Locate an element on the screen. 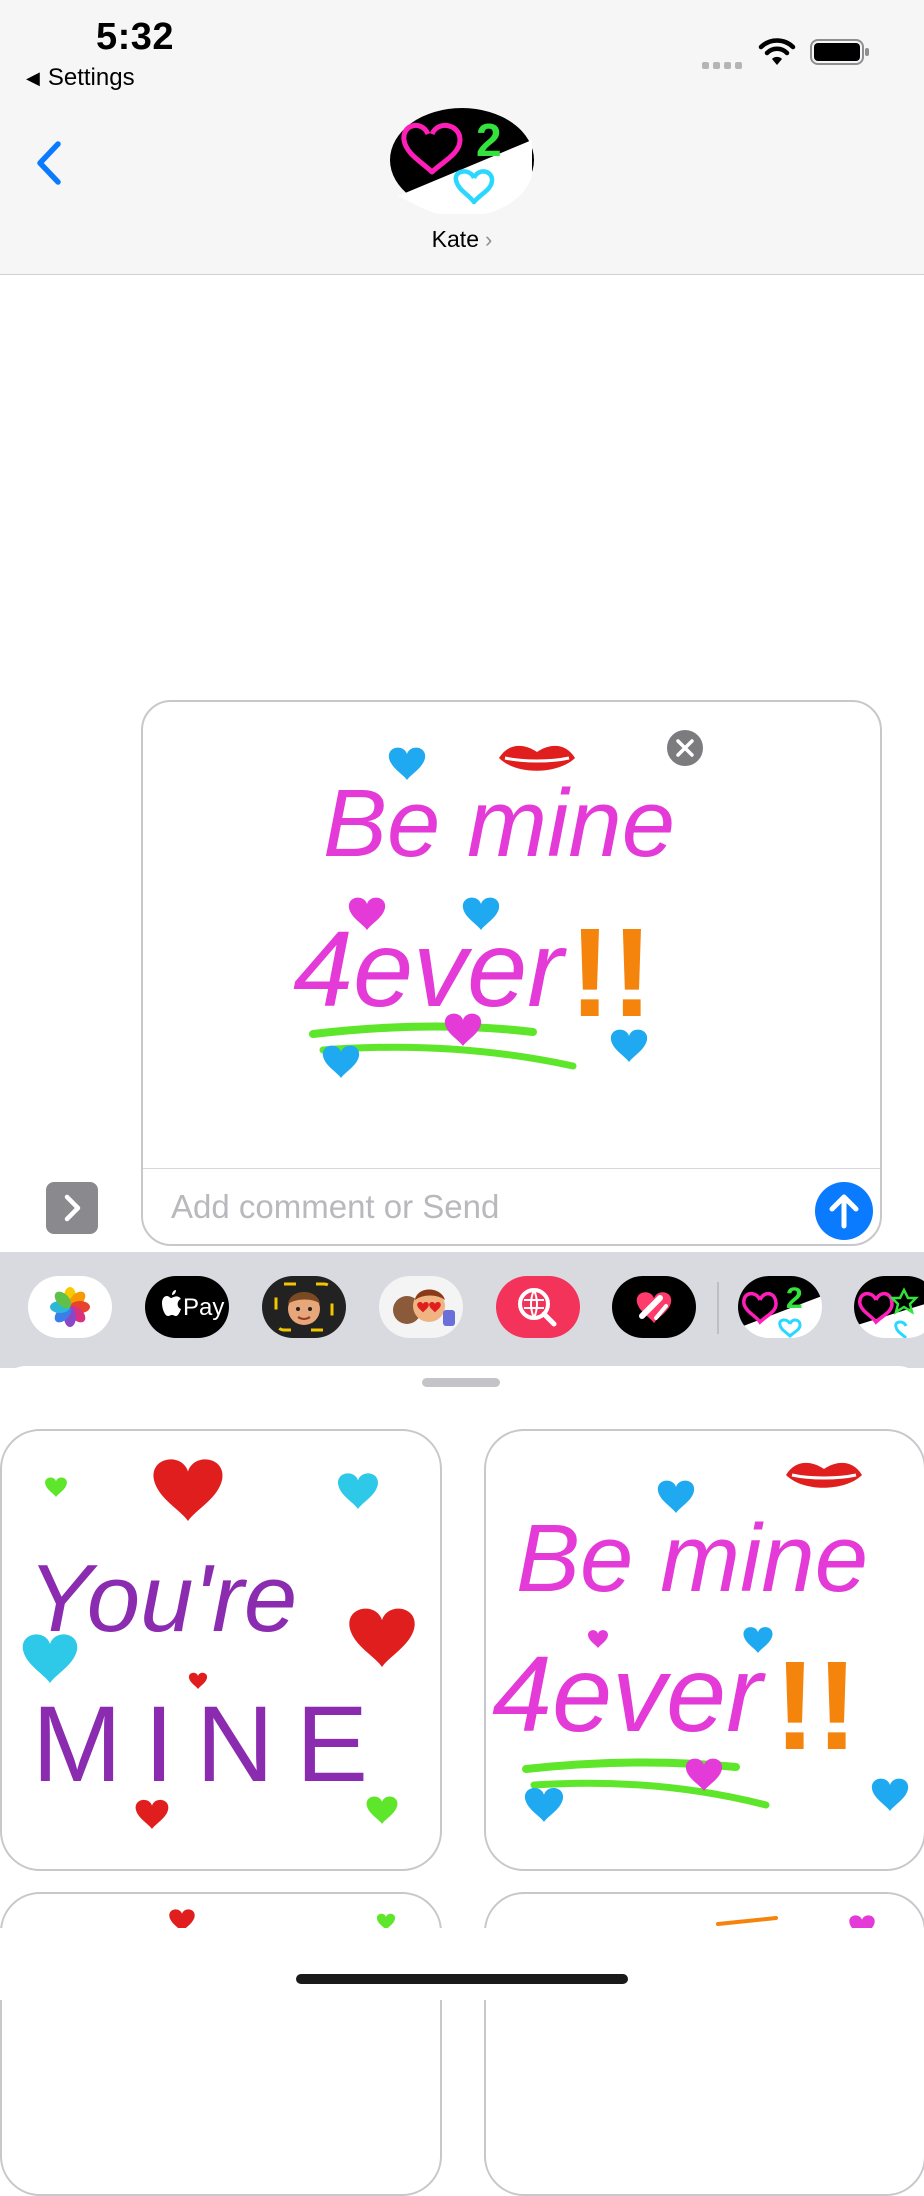 This screenshot has height=2196, width=924. chevron-right-icon: › is located at coordinates (489, 239).